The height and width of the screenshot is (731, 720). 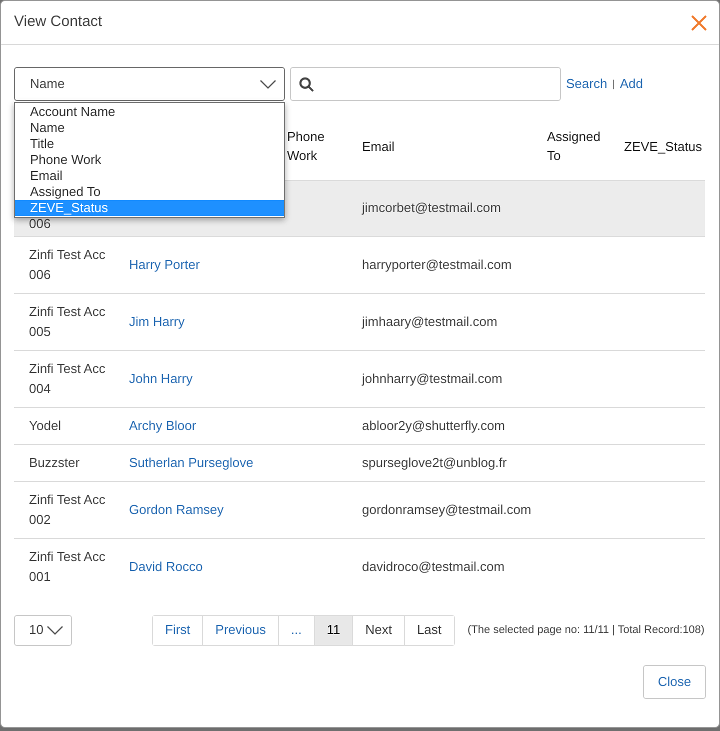 What do you see at coordinates (333, 630) in the screenshot?
I see `page-button: 11` at bounding box center [333, 630].